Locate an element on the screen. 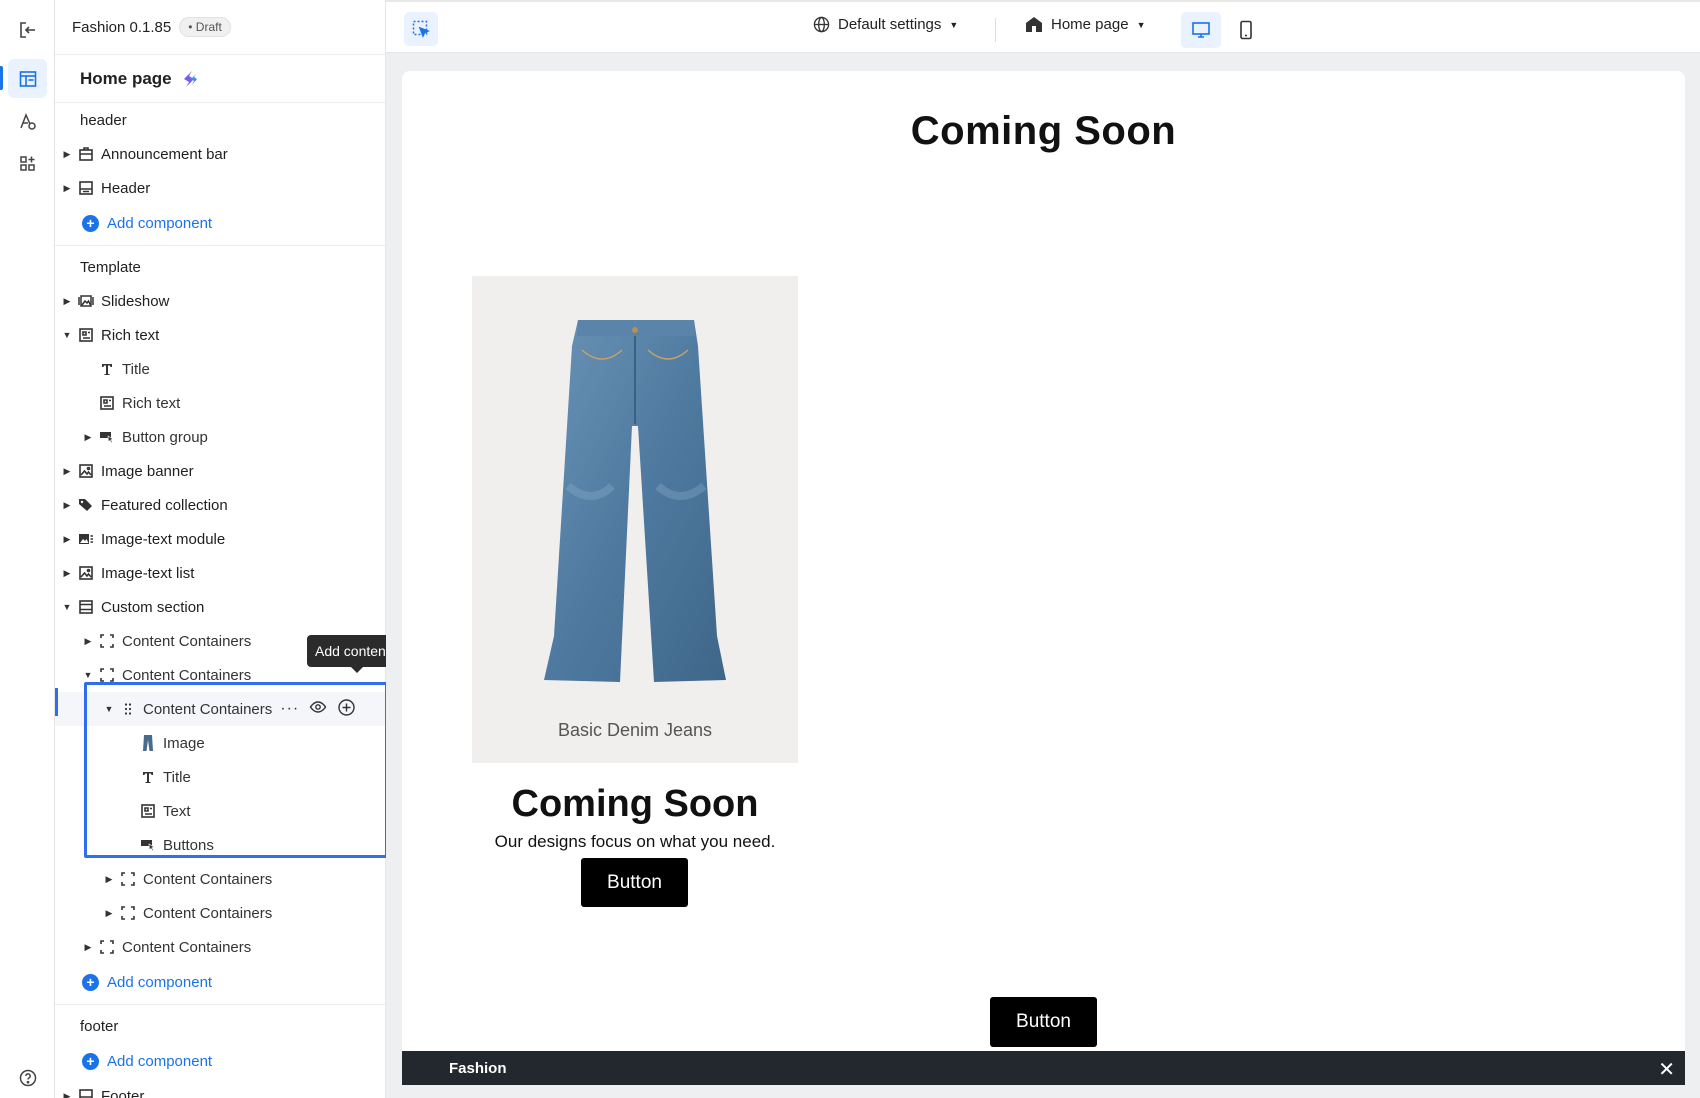  tree-item-content-containers-5: ▶ Content Containers is located at coordinates (220, 947).